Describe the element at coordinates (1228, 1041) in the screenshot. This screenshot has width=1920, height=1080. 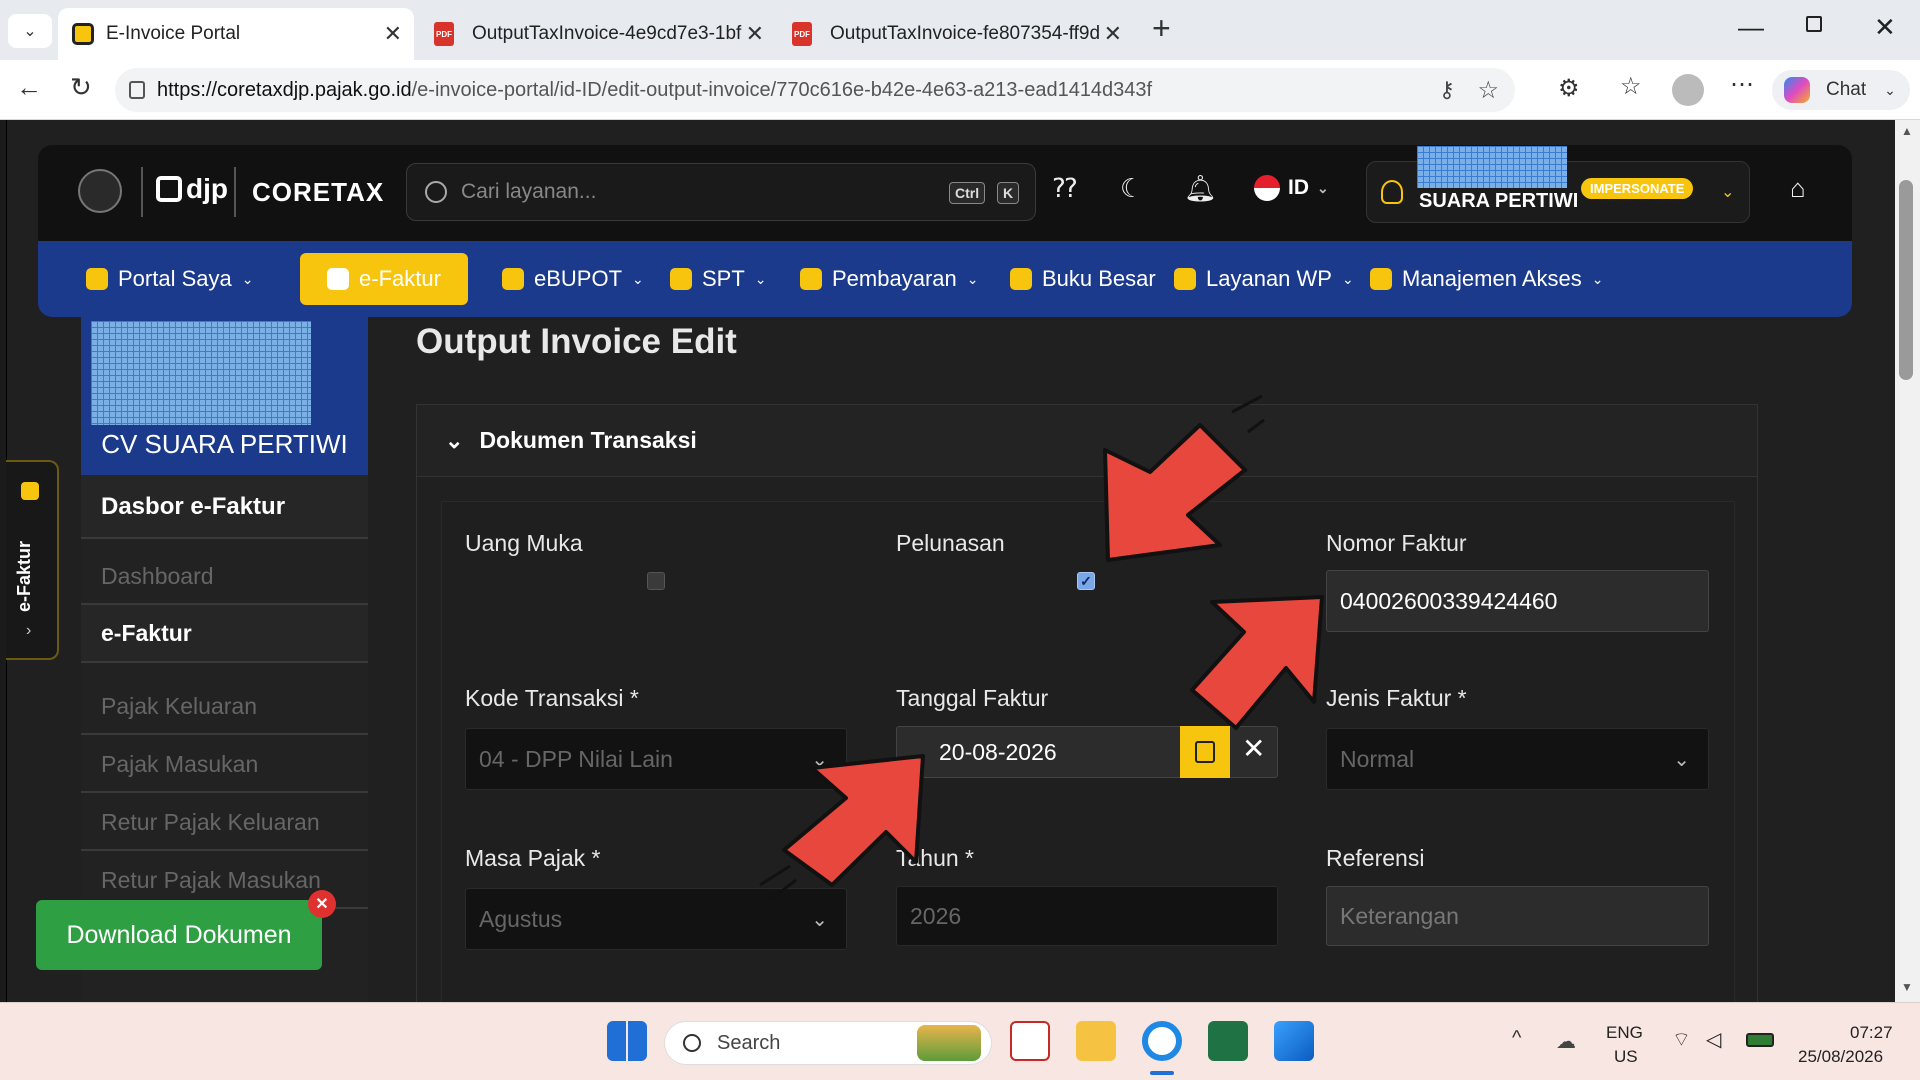
I see `excel-icon` at that location.